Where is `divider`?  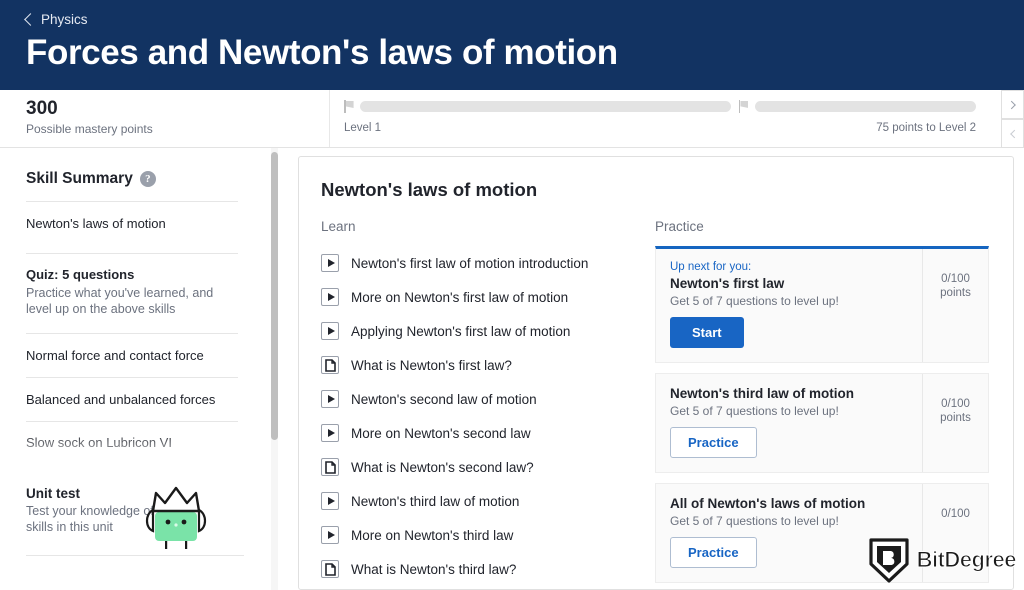
divider is located at coordinates (135, 555).